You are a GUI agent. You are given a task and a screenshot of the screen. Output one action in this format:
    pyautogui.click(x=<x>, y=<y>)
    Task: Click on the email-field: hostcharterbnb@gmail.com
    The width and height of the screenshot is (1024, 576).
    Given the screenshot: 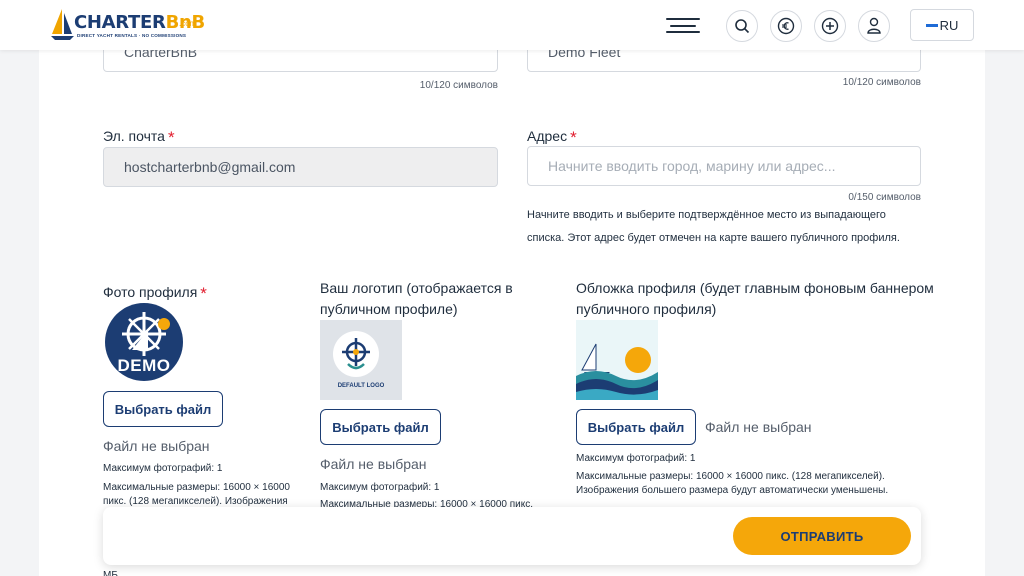 What is the action you would take?
    pyautogui.click(x=300, y=167)
    